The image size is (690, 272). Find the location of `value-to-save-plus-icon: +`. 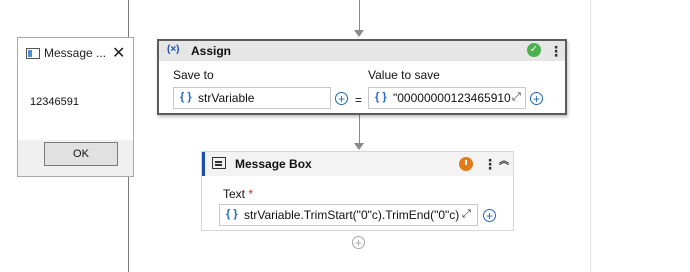

value-to-save-plus-icon: + is located at coordinates (536, 98).